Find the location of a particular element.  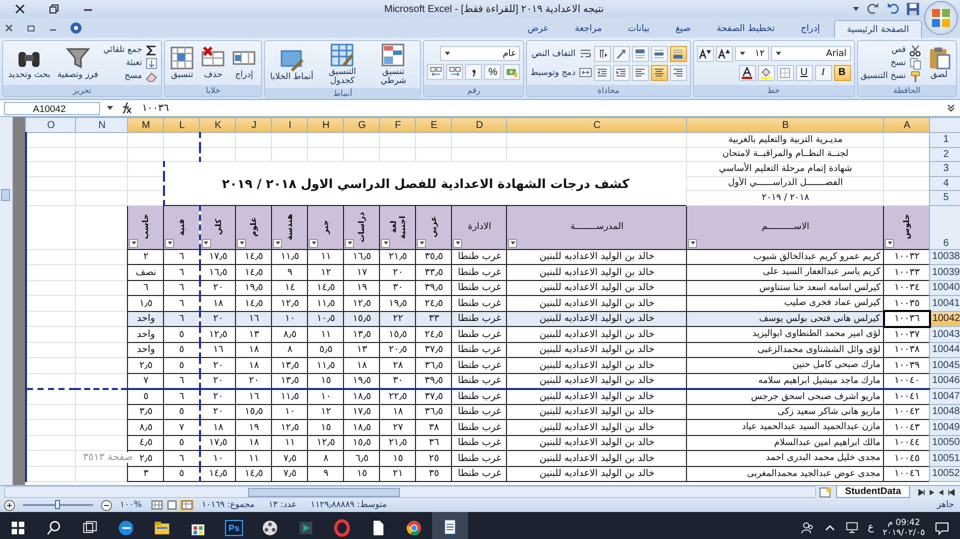

ribbon-button: لصق is located at coordinates (939, 63).